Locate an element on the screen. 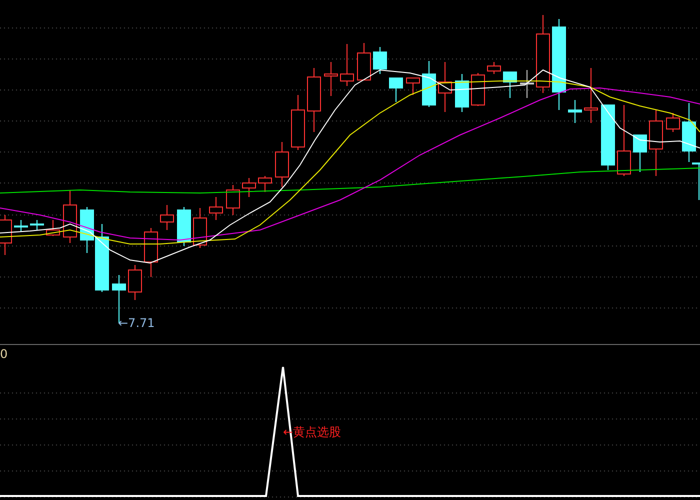  low-price-label: ←7.71 is located at coordinates (136, 323).